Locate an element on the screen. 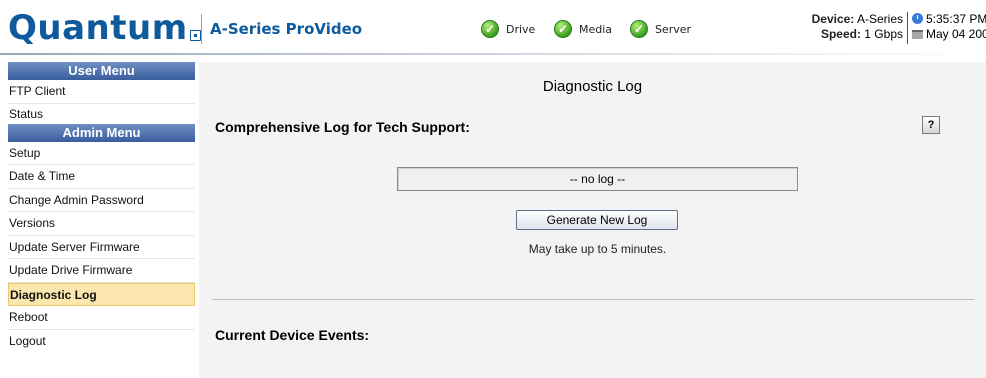  sidebar-item-diagnostic-log: Diagnostic Log is located at coordinates (101, 294).